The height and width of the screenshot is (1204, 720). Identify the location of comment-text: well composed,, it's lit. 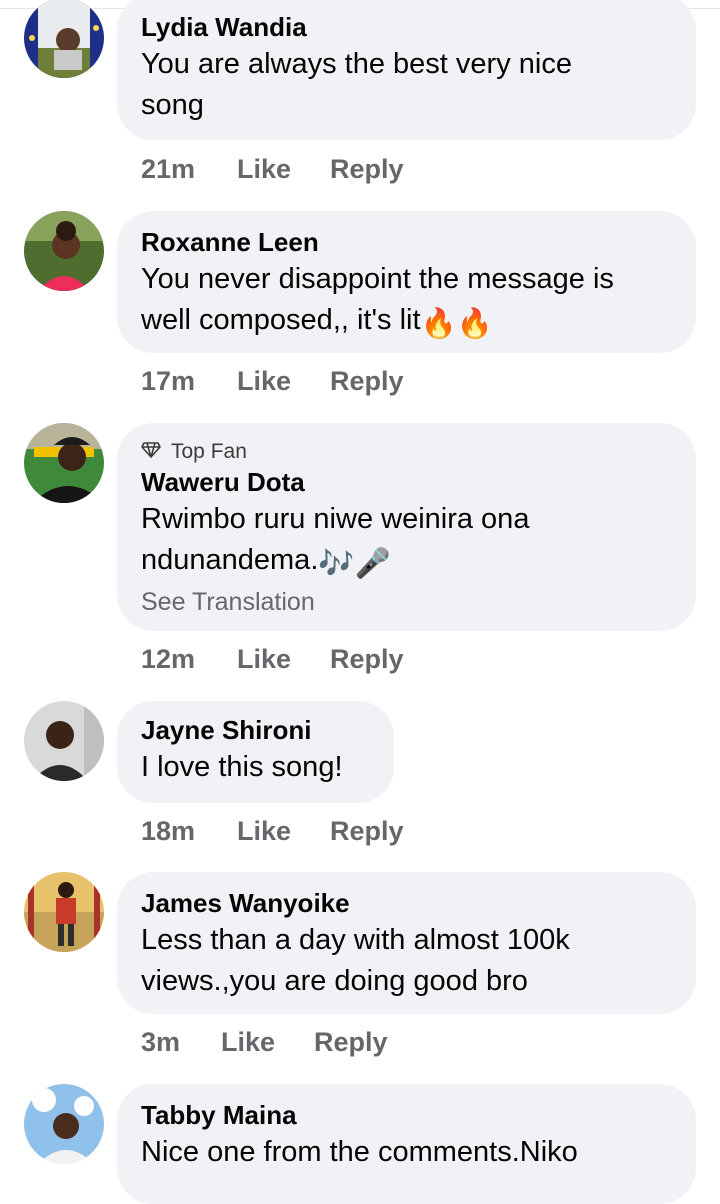
(281, 320).